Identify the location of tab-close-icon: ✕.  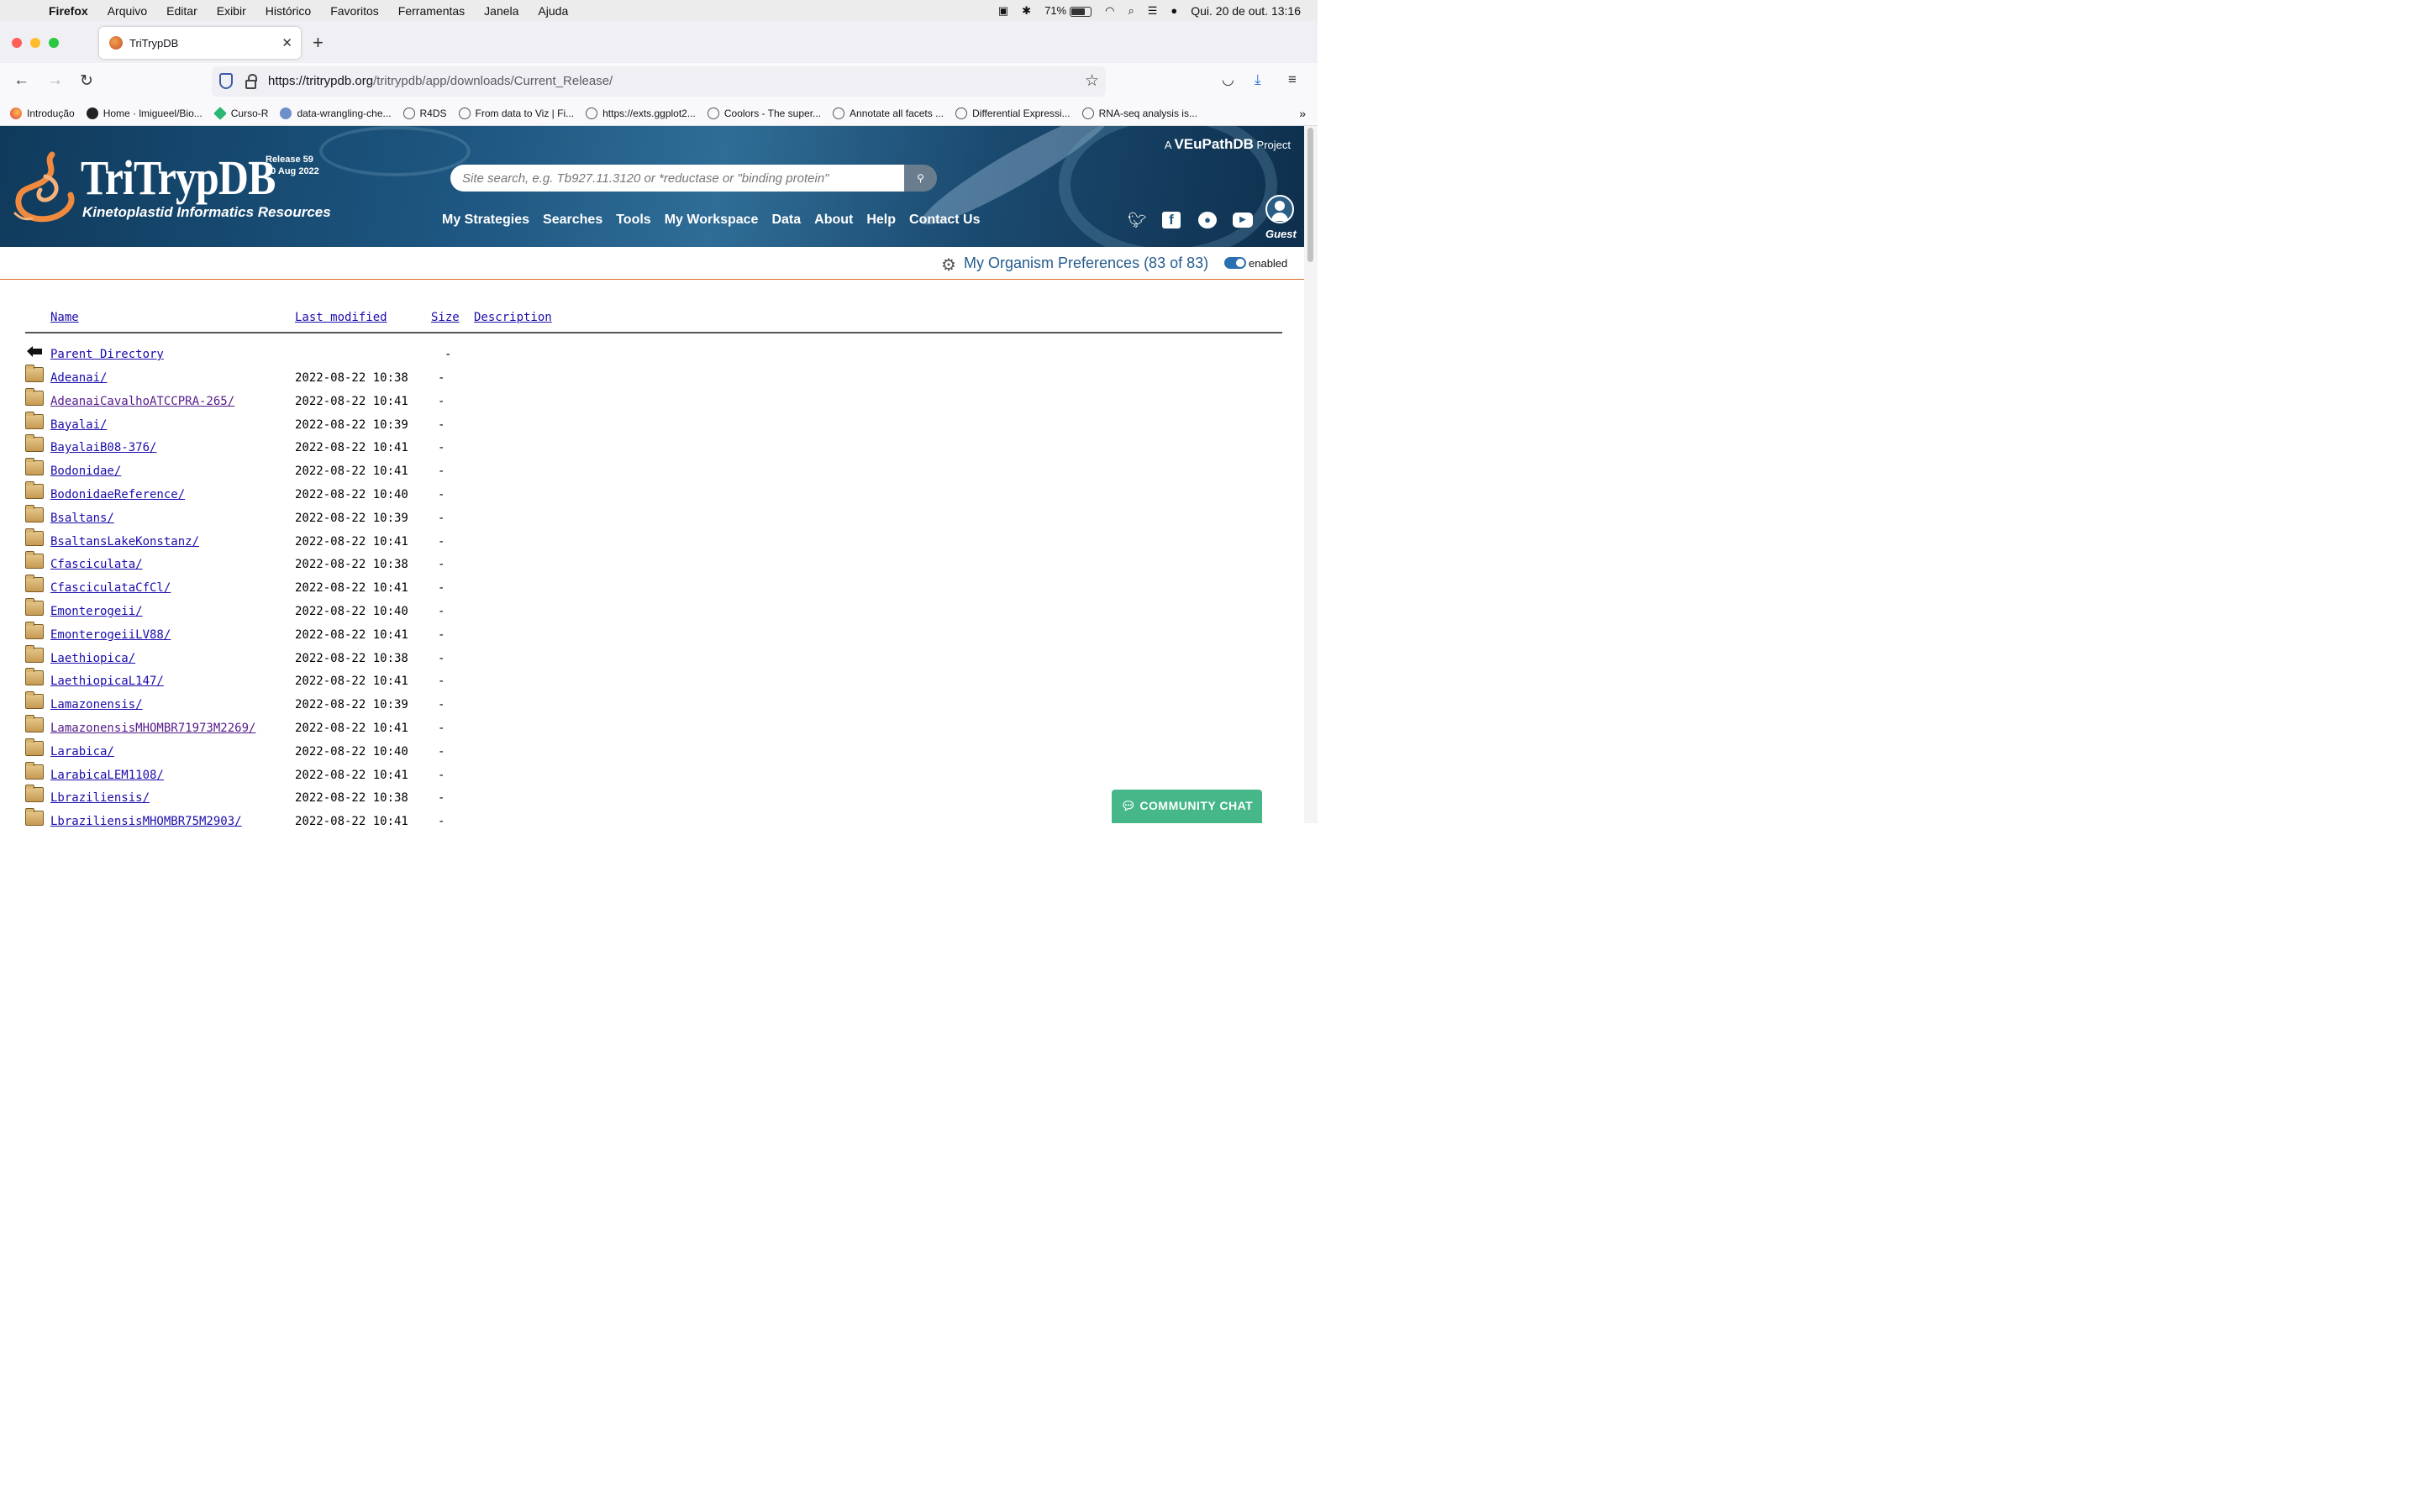
(286, 42).